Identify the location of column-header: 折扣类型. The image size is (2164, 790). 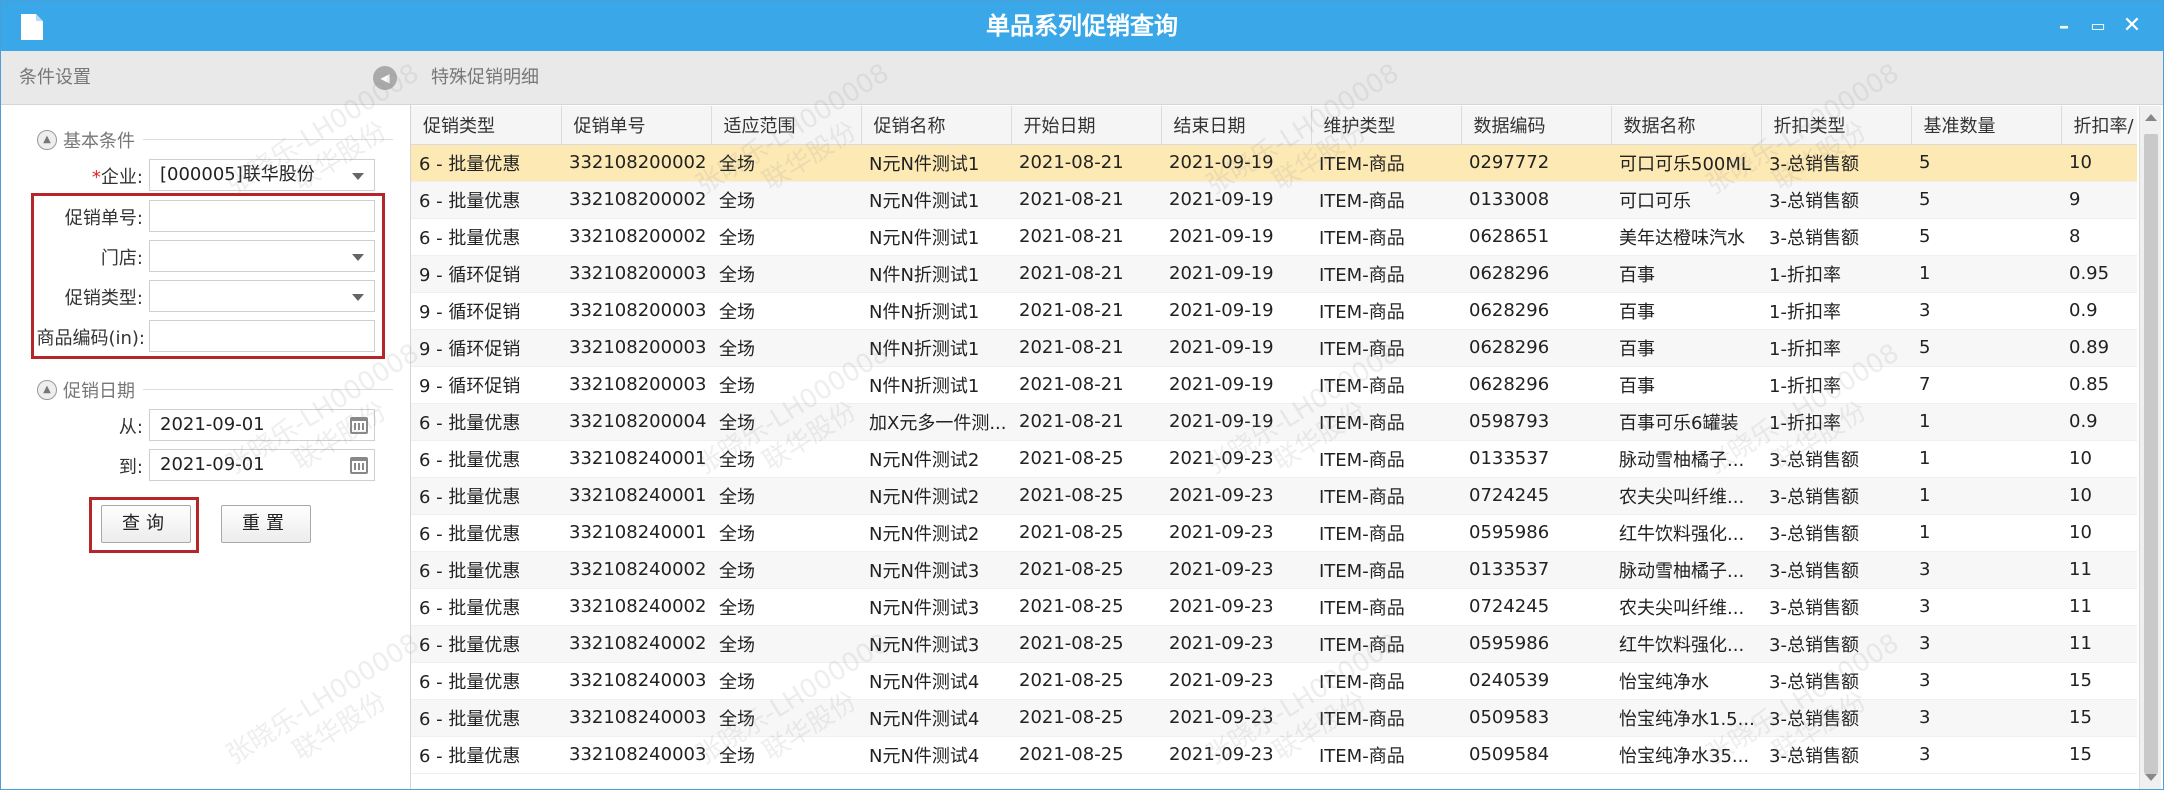
(1836, 125).